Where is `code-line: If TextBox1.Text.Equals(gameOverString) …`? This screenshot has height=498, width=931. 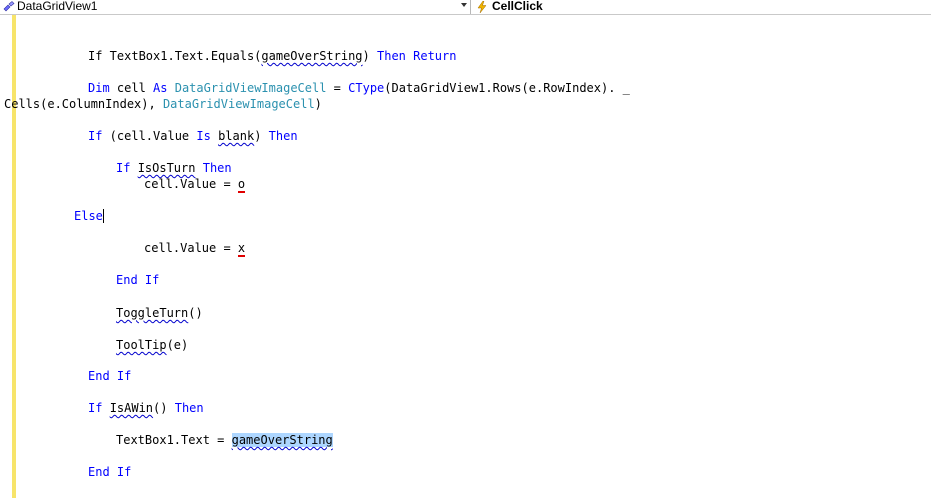
code-line: If TextBox1.Text.Equals(gameOverString) … is located at coordinates (272, 56).